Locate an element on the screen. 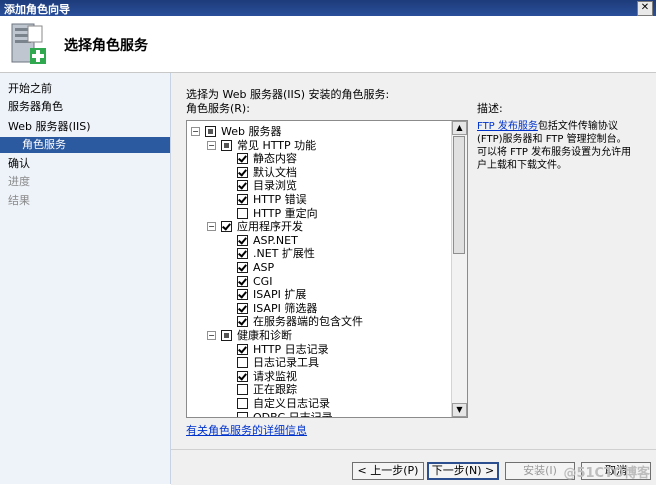 The height and width of the screenshot is (485, 656). nav-item-confirmation: 确认 is located at coordinates (19, 164).